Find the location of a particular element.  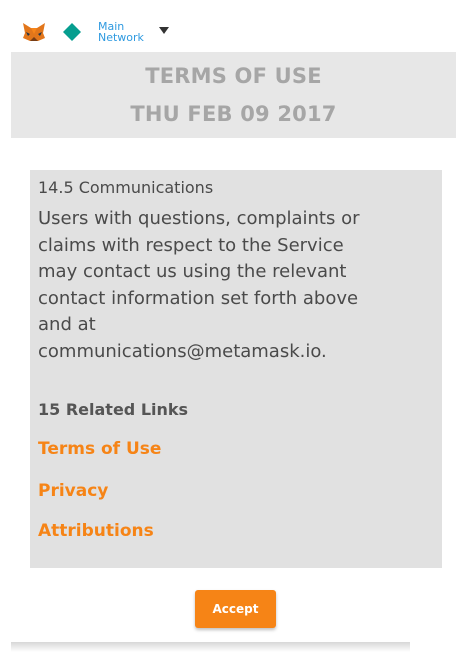

top-bar: Main Network is located at coordinates (228, 26).